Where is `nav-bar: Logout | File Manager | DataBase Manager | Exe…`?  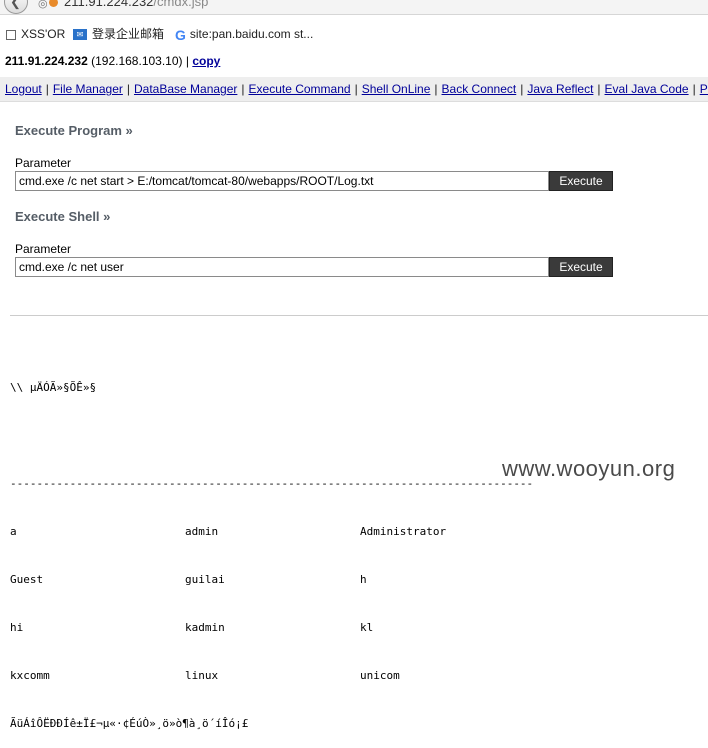 nav-bar: Logout | File Manager | DataBase Manager | Exe… is located at coordinates (354, 89).